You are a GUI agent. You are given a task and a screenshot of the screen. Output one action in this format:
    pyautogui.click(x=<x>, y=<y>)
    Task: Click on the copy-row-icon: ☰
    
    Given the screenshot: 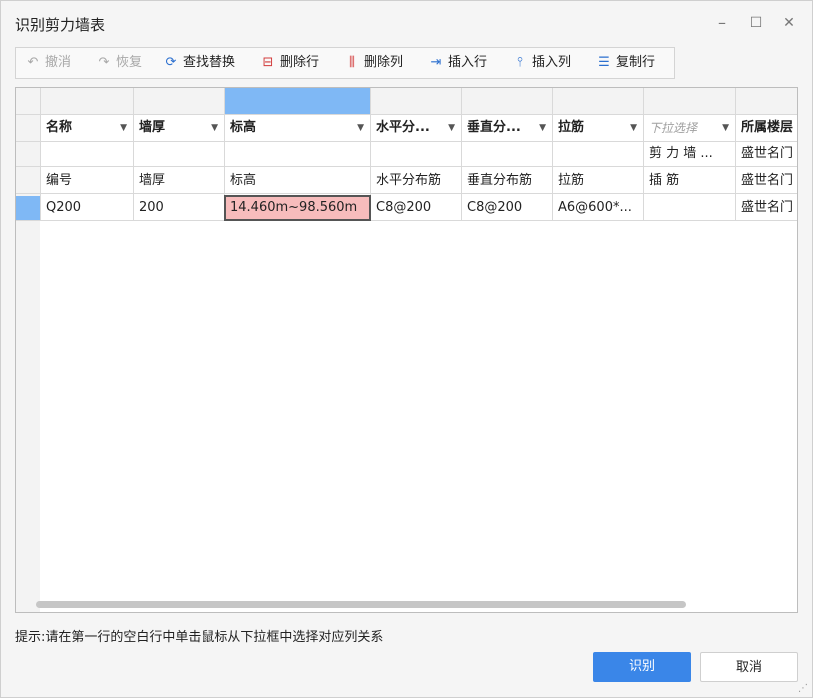 What is the action you would take?
    pyautogui.click(x=604, y=62)
    